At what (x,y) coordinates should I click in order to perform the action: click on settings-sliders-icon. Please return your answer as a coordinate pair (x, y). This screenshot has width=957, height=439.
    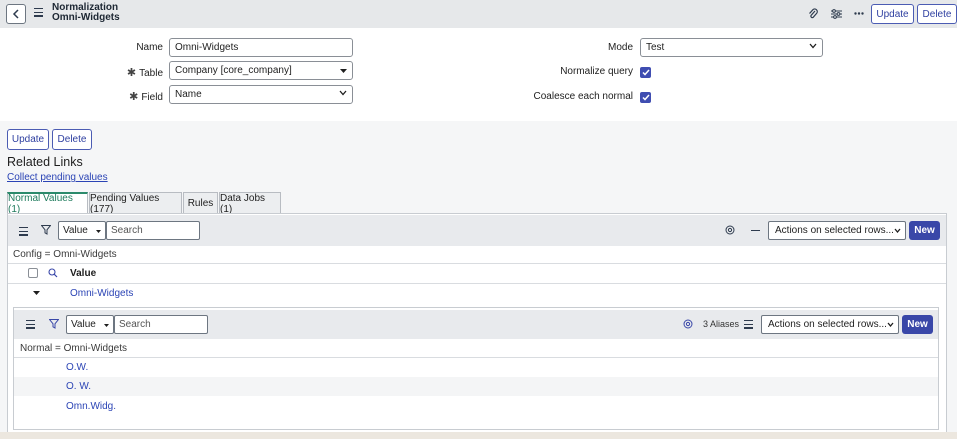
    Looking at the image, I should click on (836, 14).